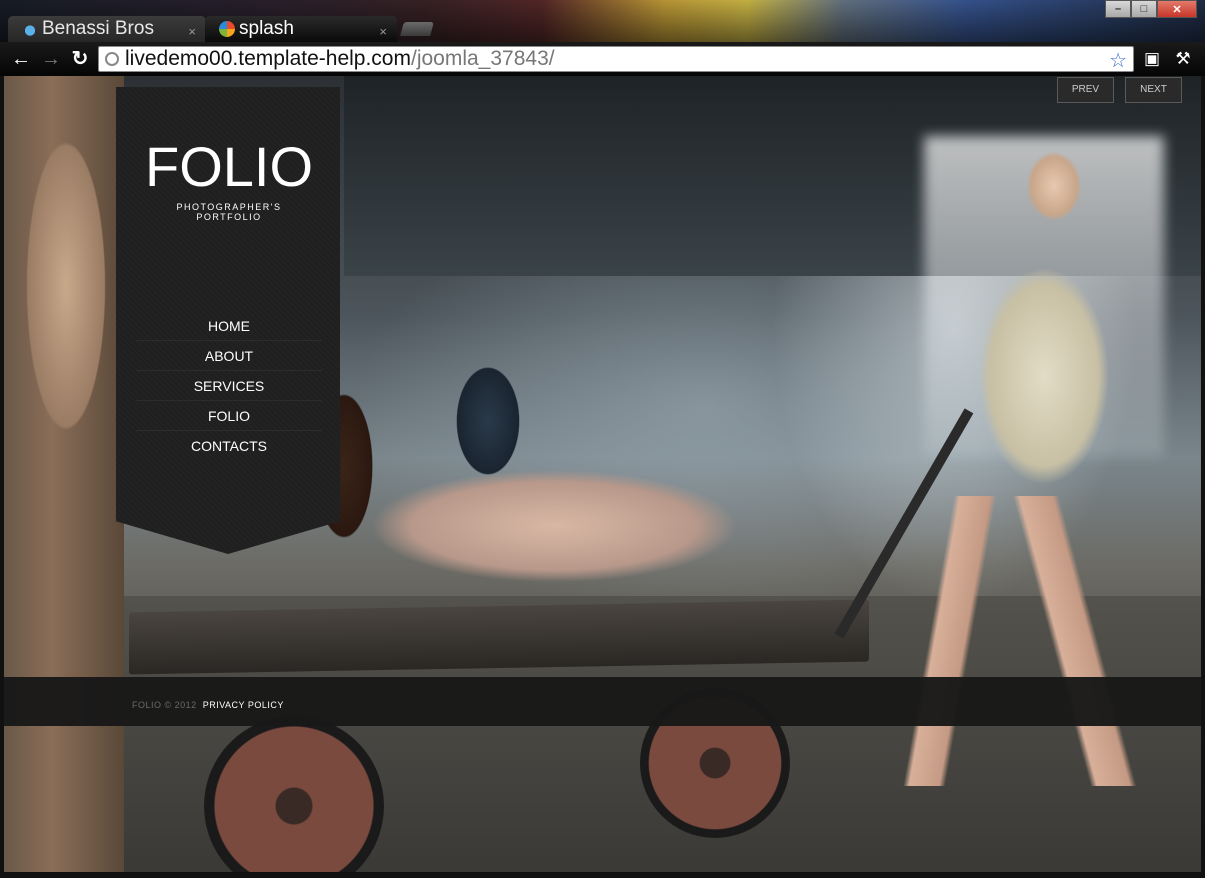 The image size is (1205, 878). I want to click on prev-button: PREV, so click(1085, 90).